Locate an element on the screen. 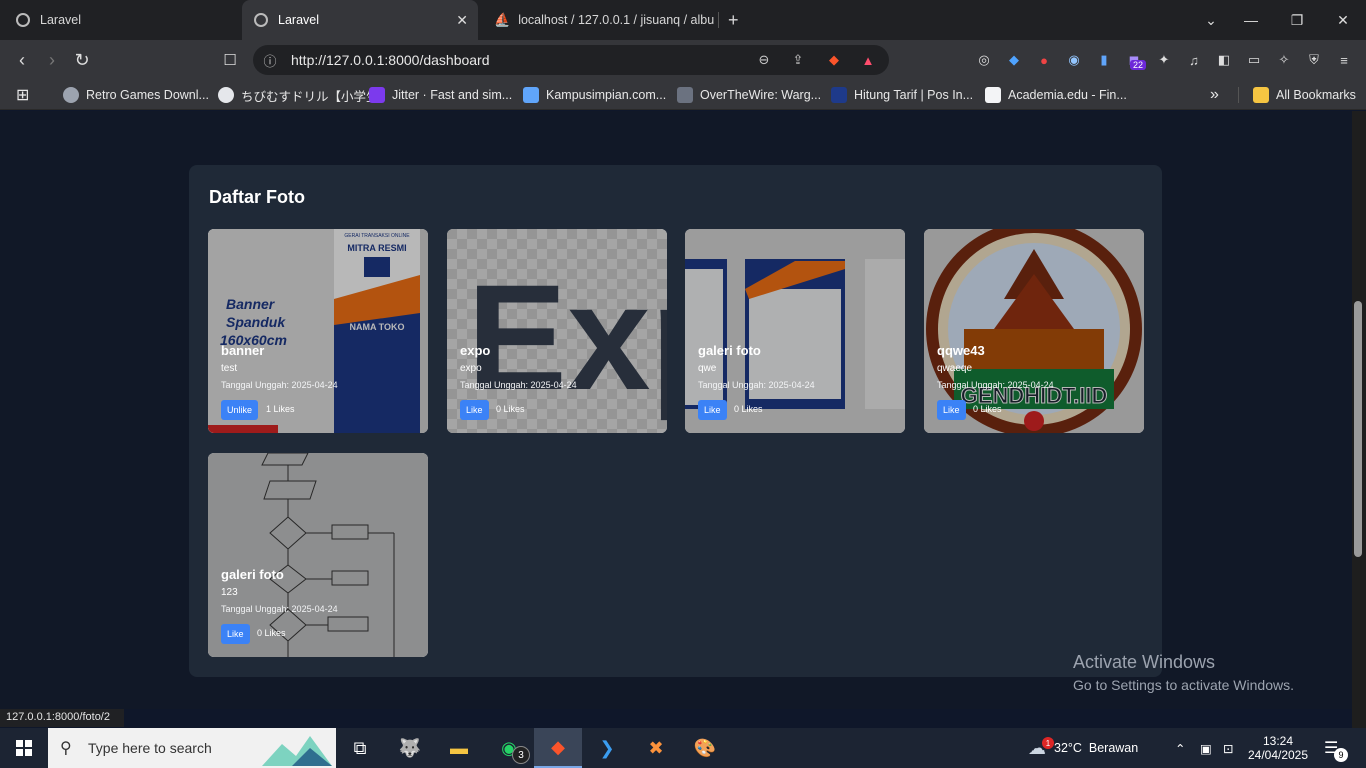 This screenshot has height=768, width=1366. url-text: http://127.0.0.1:8000/dashboard is located at coordinates (390, 60).